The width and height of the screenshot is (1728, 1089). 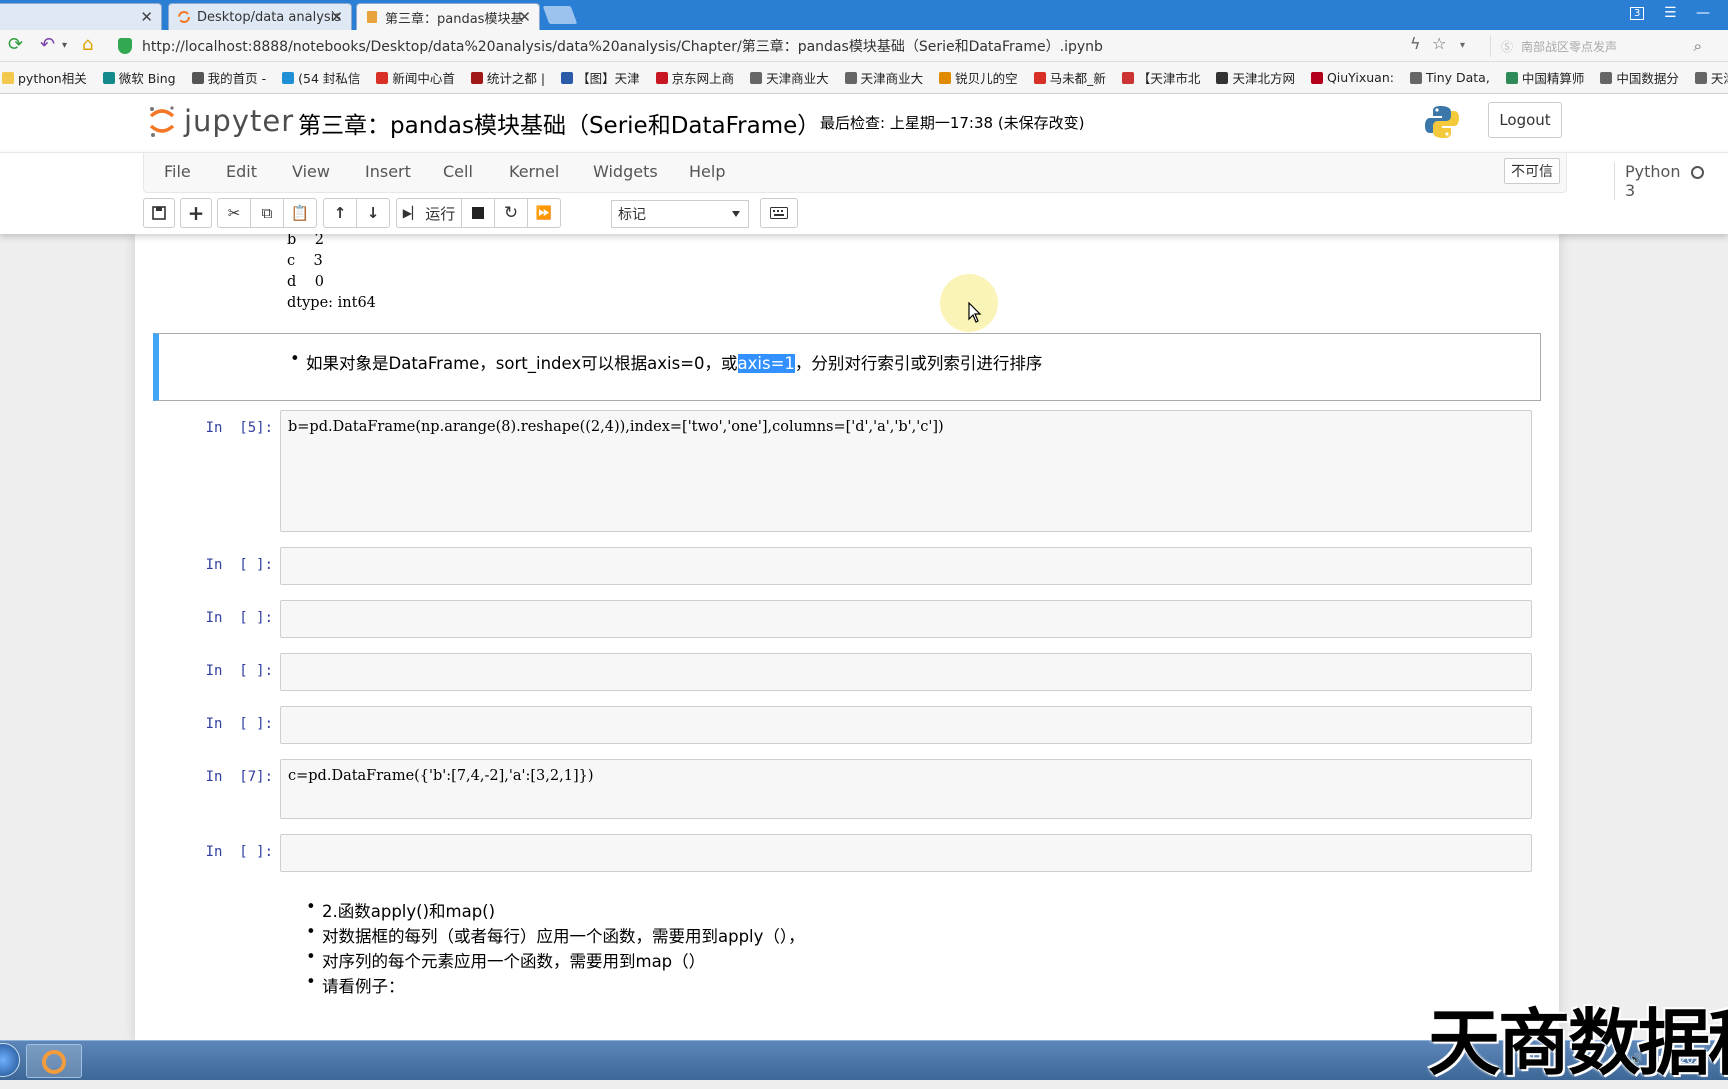 I want to click on search-field: Ⓢ 南部战区零点发声 ⌕, so click(x=1600, y=46).